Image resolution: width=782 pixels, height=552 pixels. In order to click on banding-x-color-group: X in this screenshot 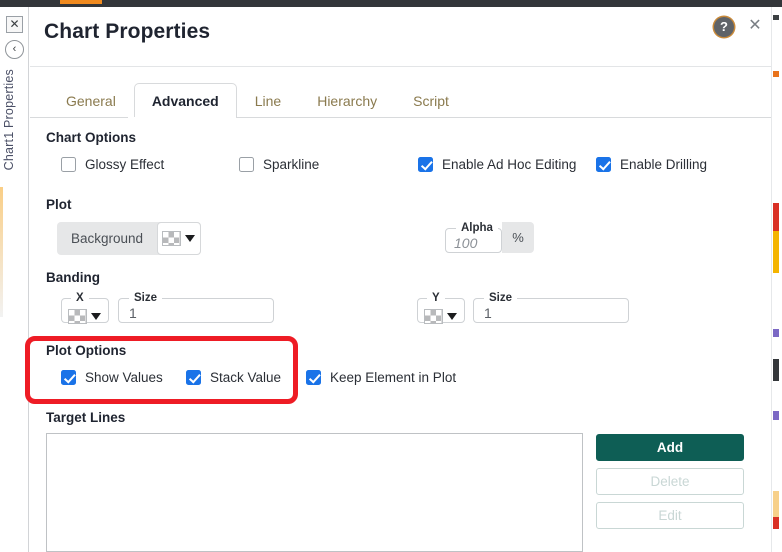, I will do `click(85, 308)`.